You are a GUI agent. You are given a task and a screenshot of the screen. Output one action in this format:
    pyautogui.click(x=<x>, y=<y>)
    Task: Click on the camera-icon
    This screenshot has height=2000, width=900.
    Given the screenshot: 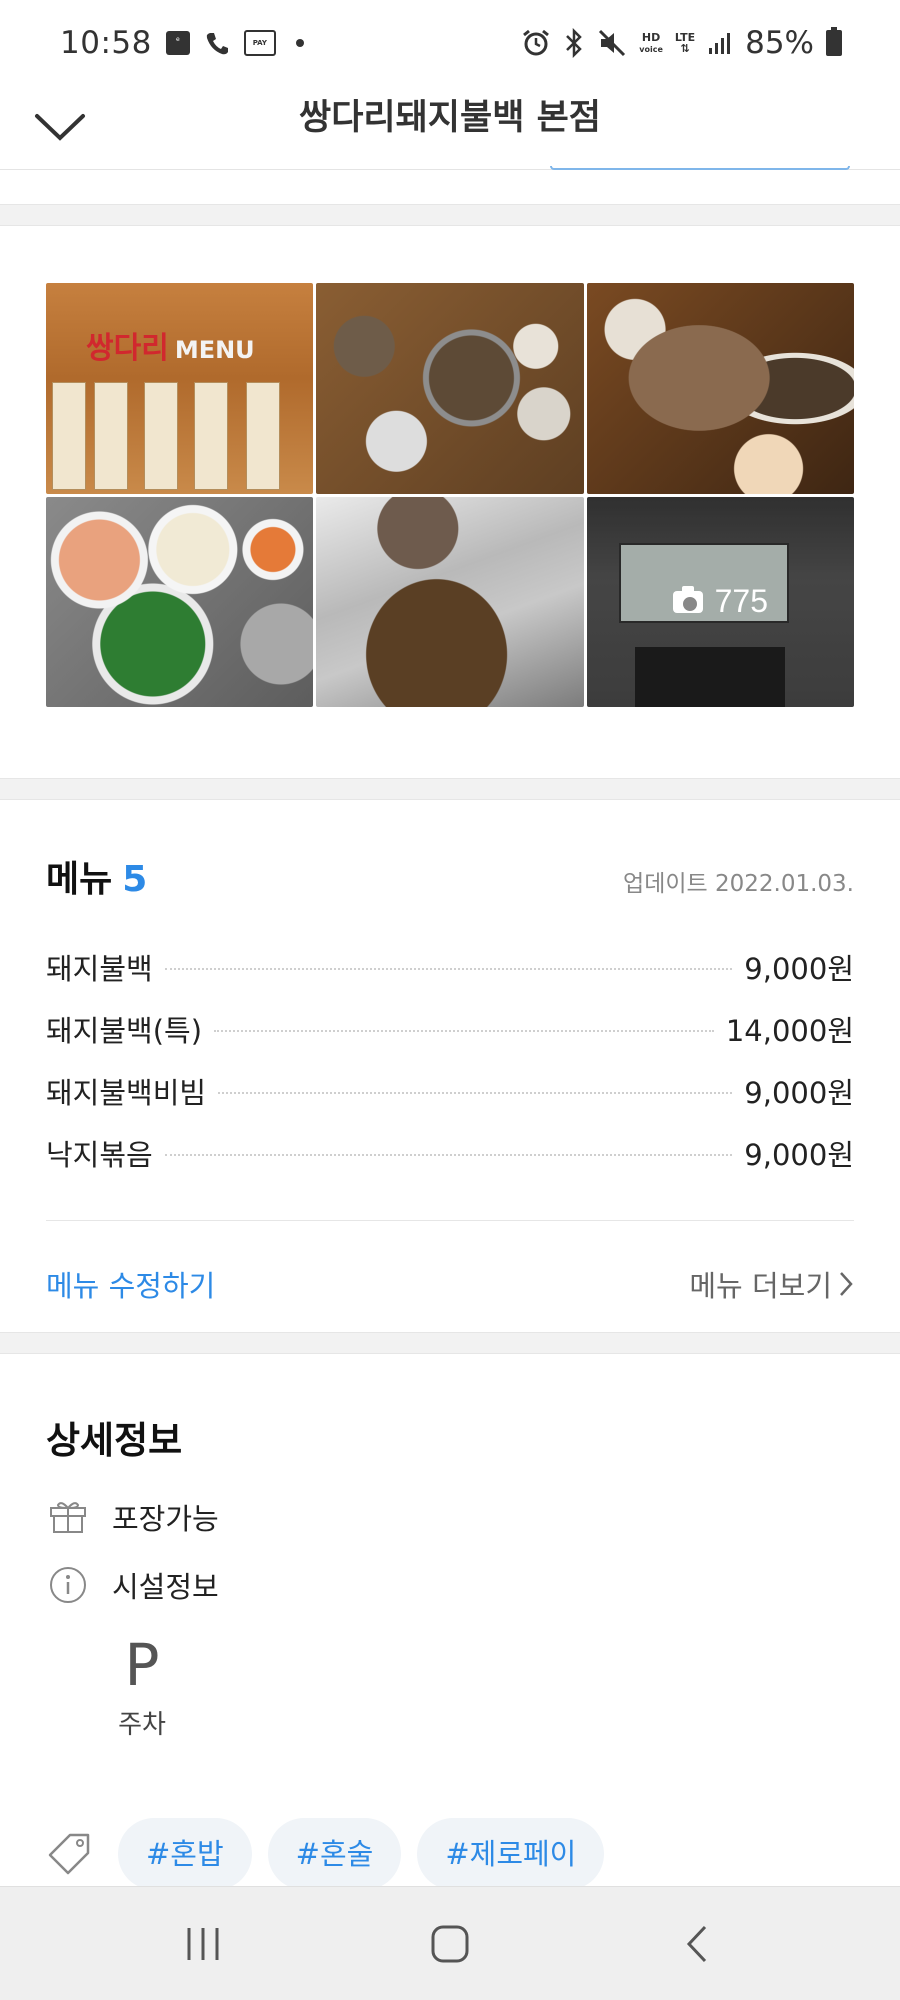 What is the action you would take?
    pyautogui.click(x=687, y=599)
    